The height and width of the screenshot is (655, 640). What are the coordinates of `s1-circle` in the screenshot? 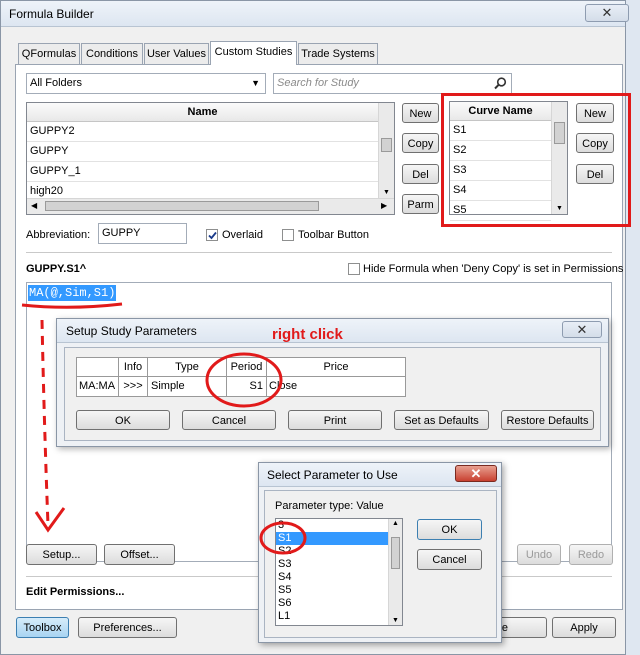 It's located at (283, 538).